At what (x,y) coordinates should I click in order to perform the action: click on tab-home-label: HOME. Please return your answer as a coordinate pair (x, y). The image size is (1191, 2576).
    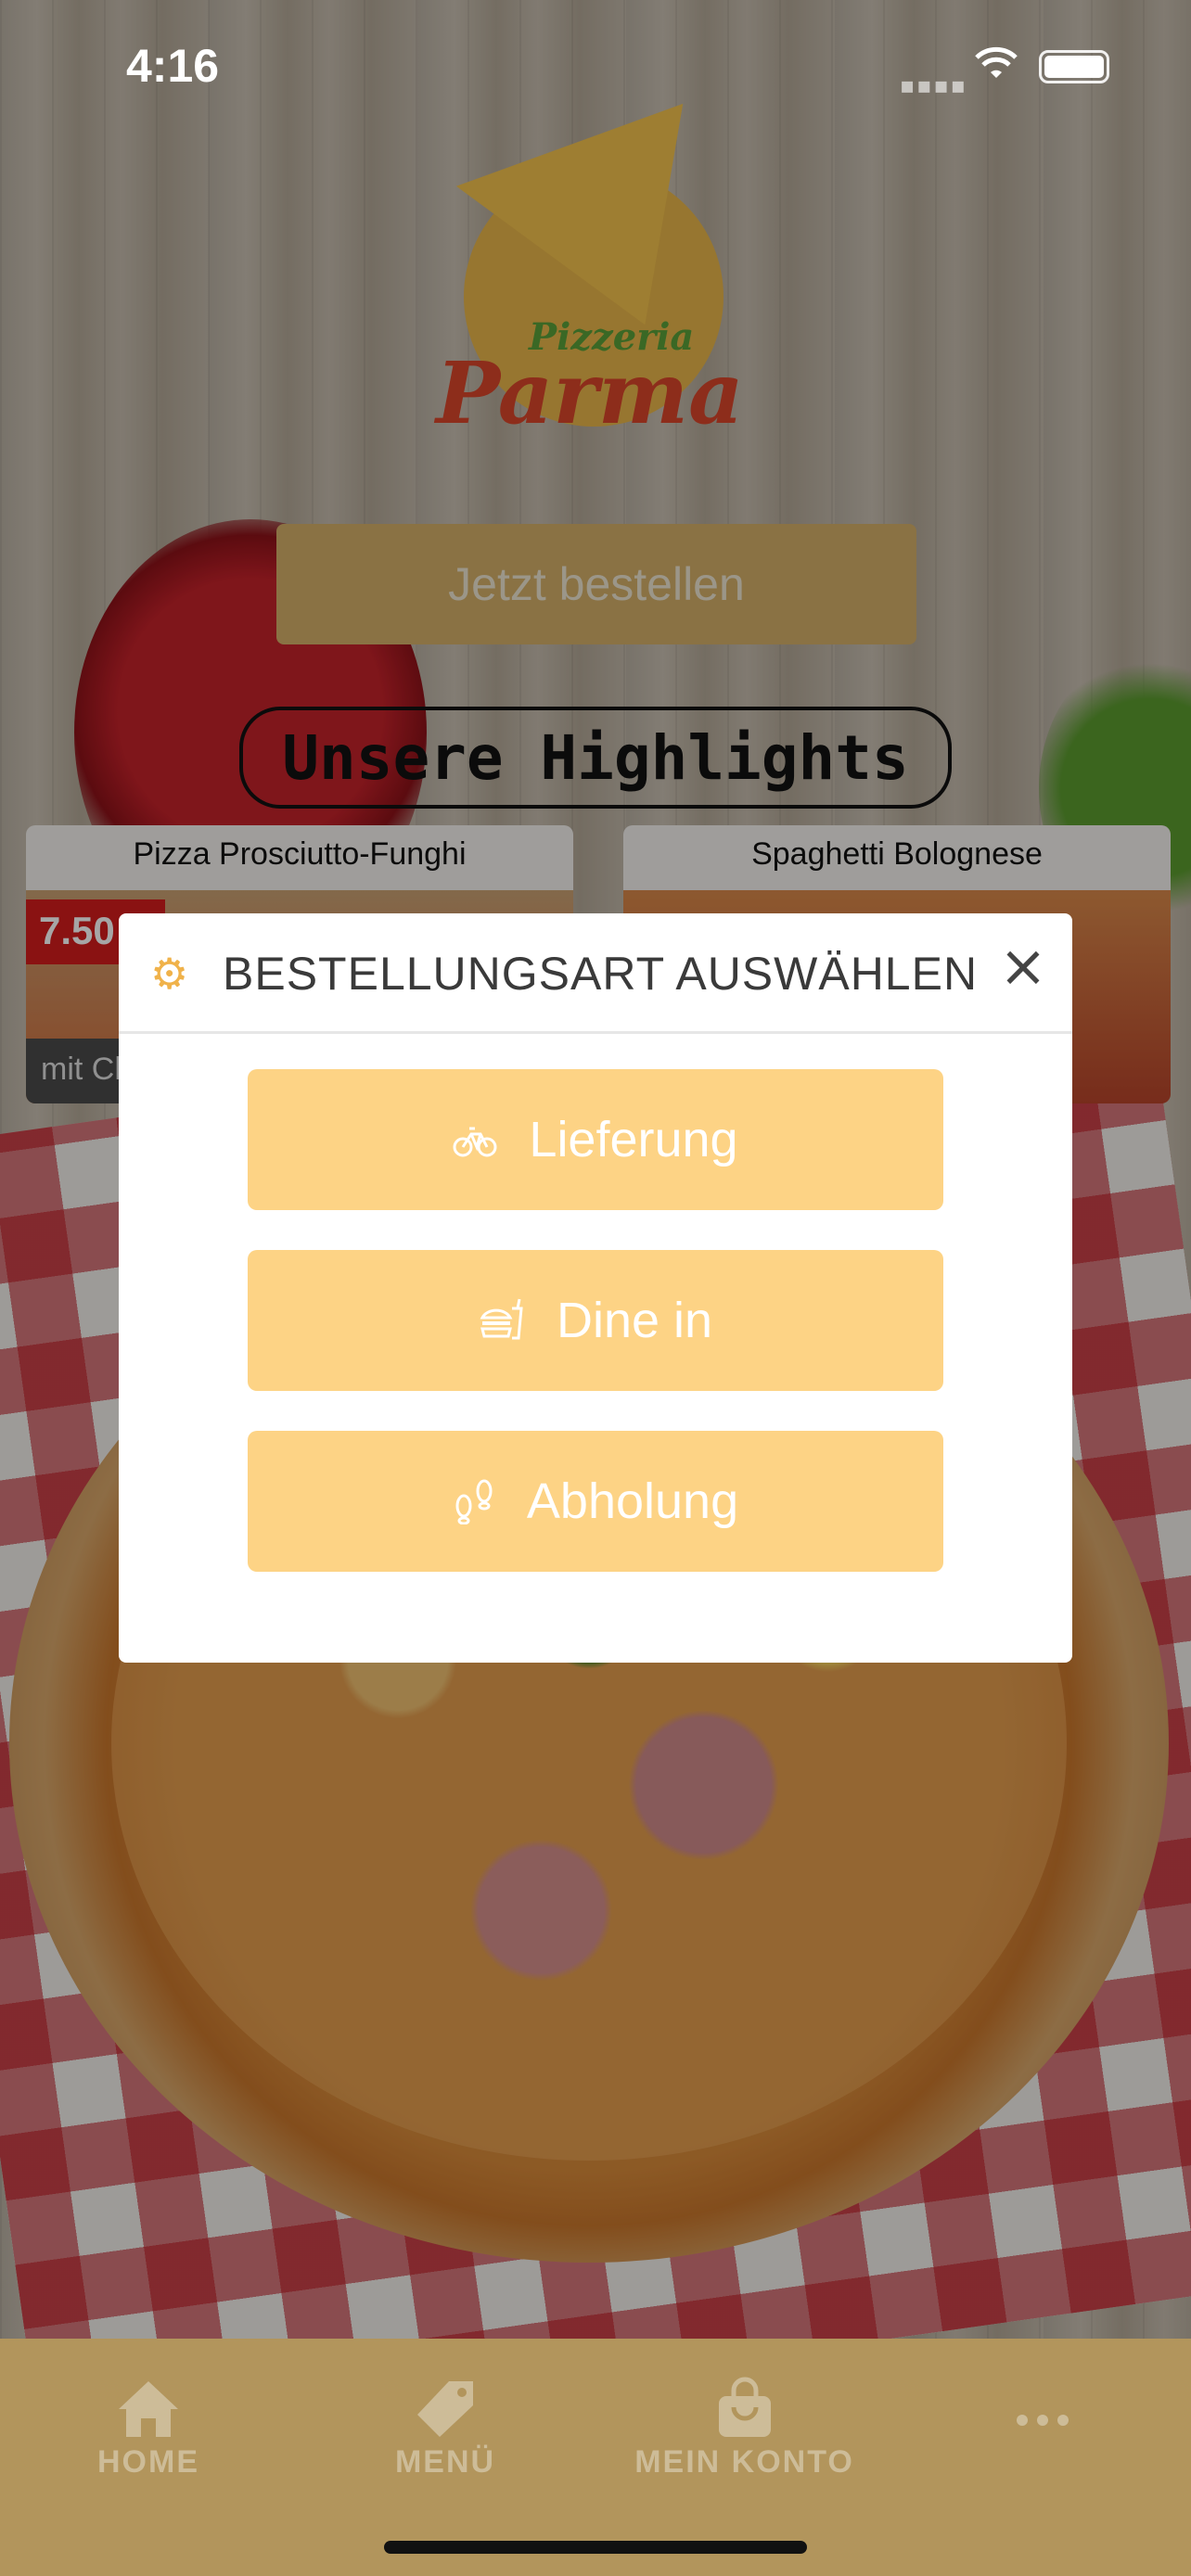
    Looking at the image, I should click on (148, 2462).